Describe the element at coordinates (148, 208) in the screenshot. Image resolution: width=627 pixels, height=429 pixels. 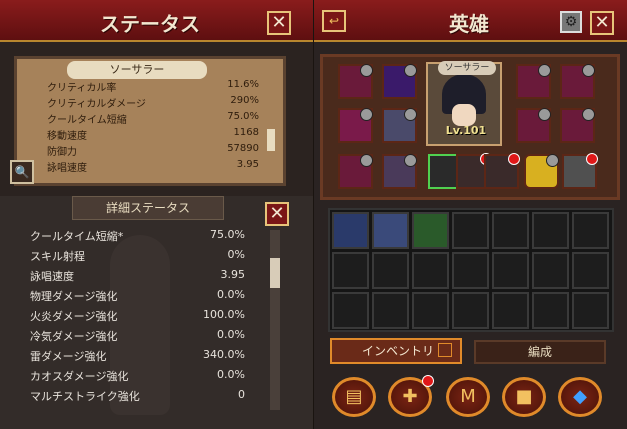
I see `detail-title: 詳細ステータス` at that location.